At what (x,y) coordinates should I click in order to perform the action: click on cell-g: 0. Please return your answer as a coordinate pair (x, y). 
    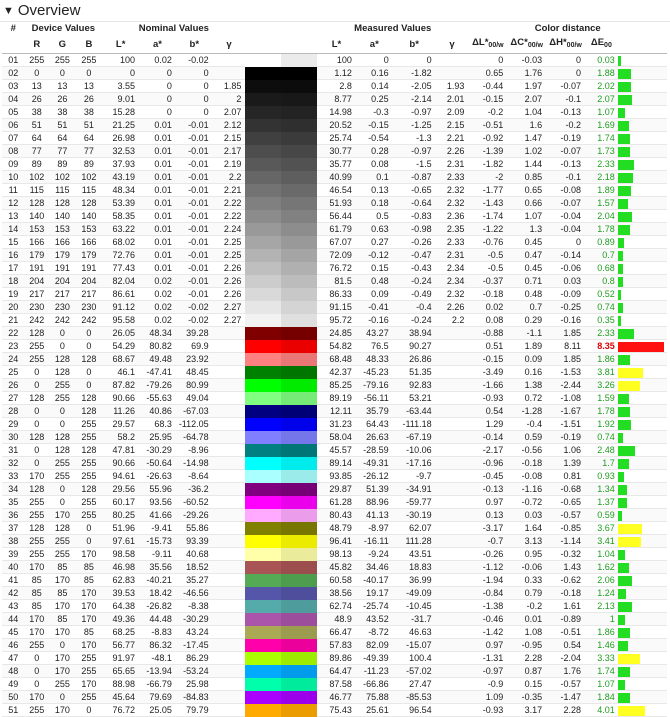
    Looking at the image, I should click on (62, 502).